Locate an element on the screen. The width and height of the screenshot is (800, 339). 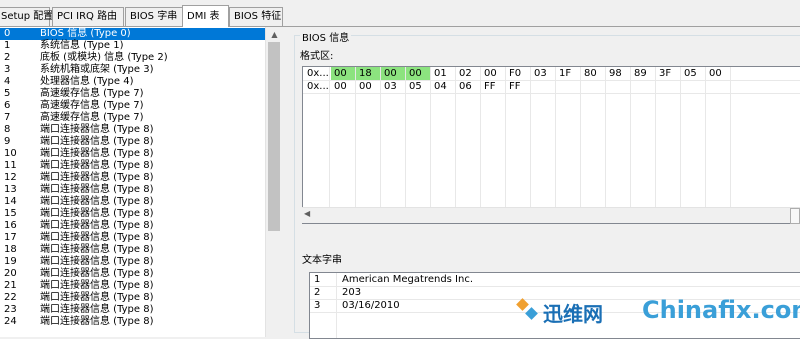
hex-byte: F0 is located at coordinates (518, 73).